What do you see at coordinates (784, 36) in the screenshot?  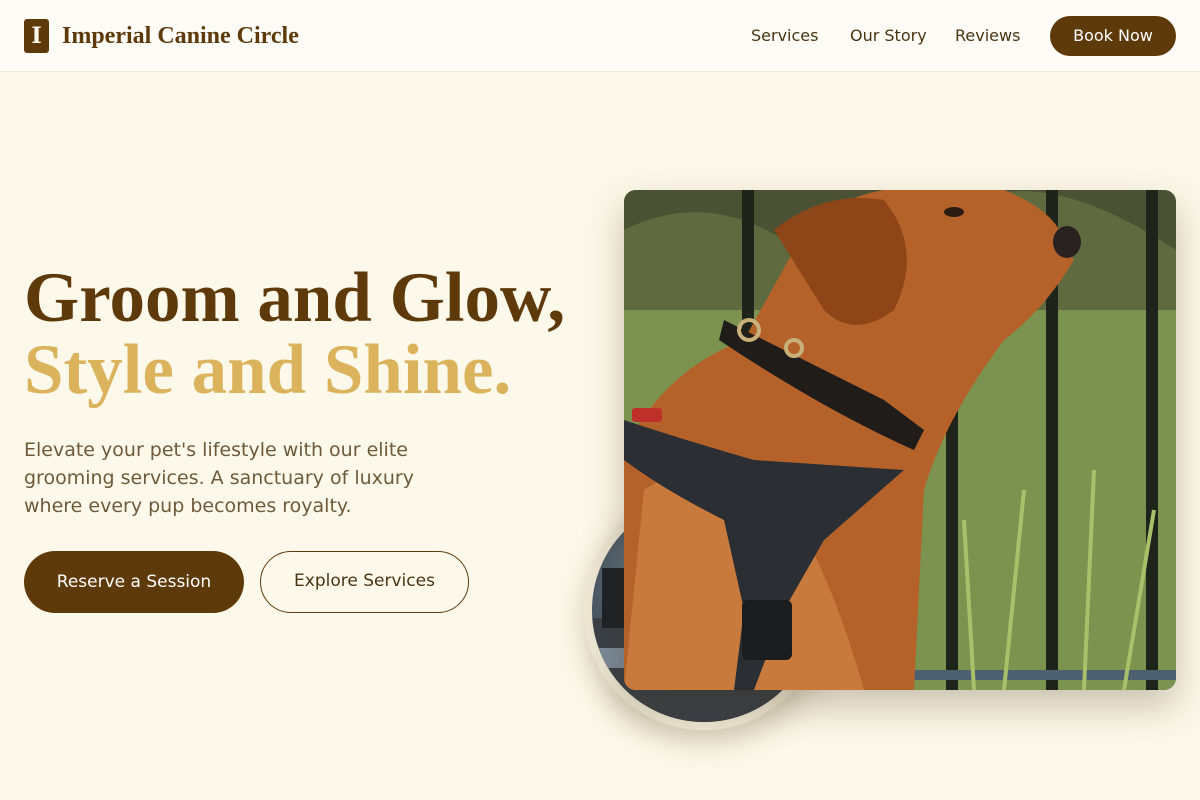 I see `nav-link-services: Services` at bounding box center [784, 36].